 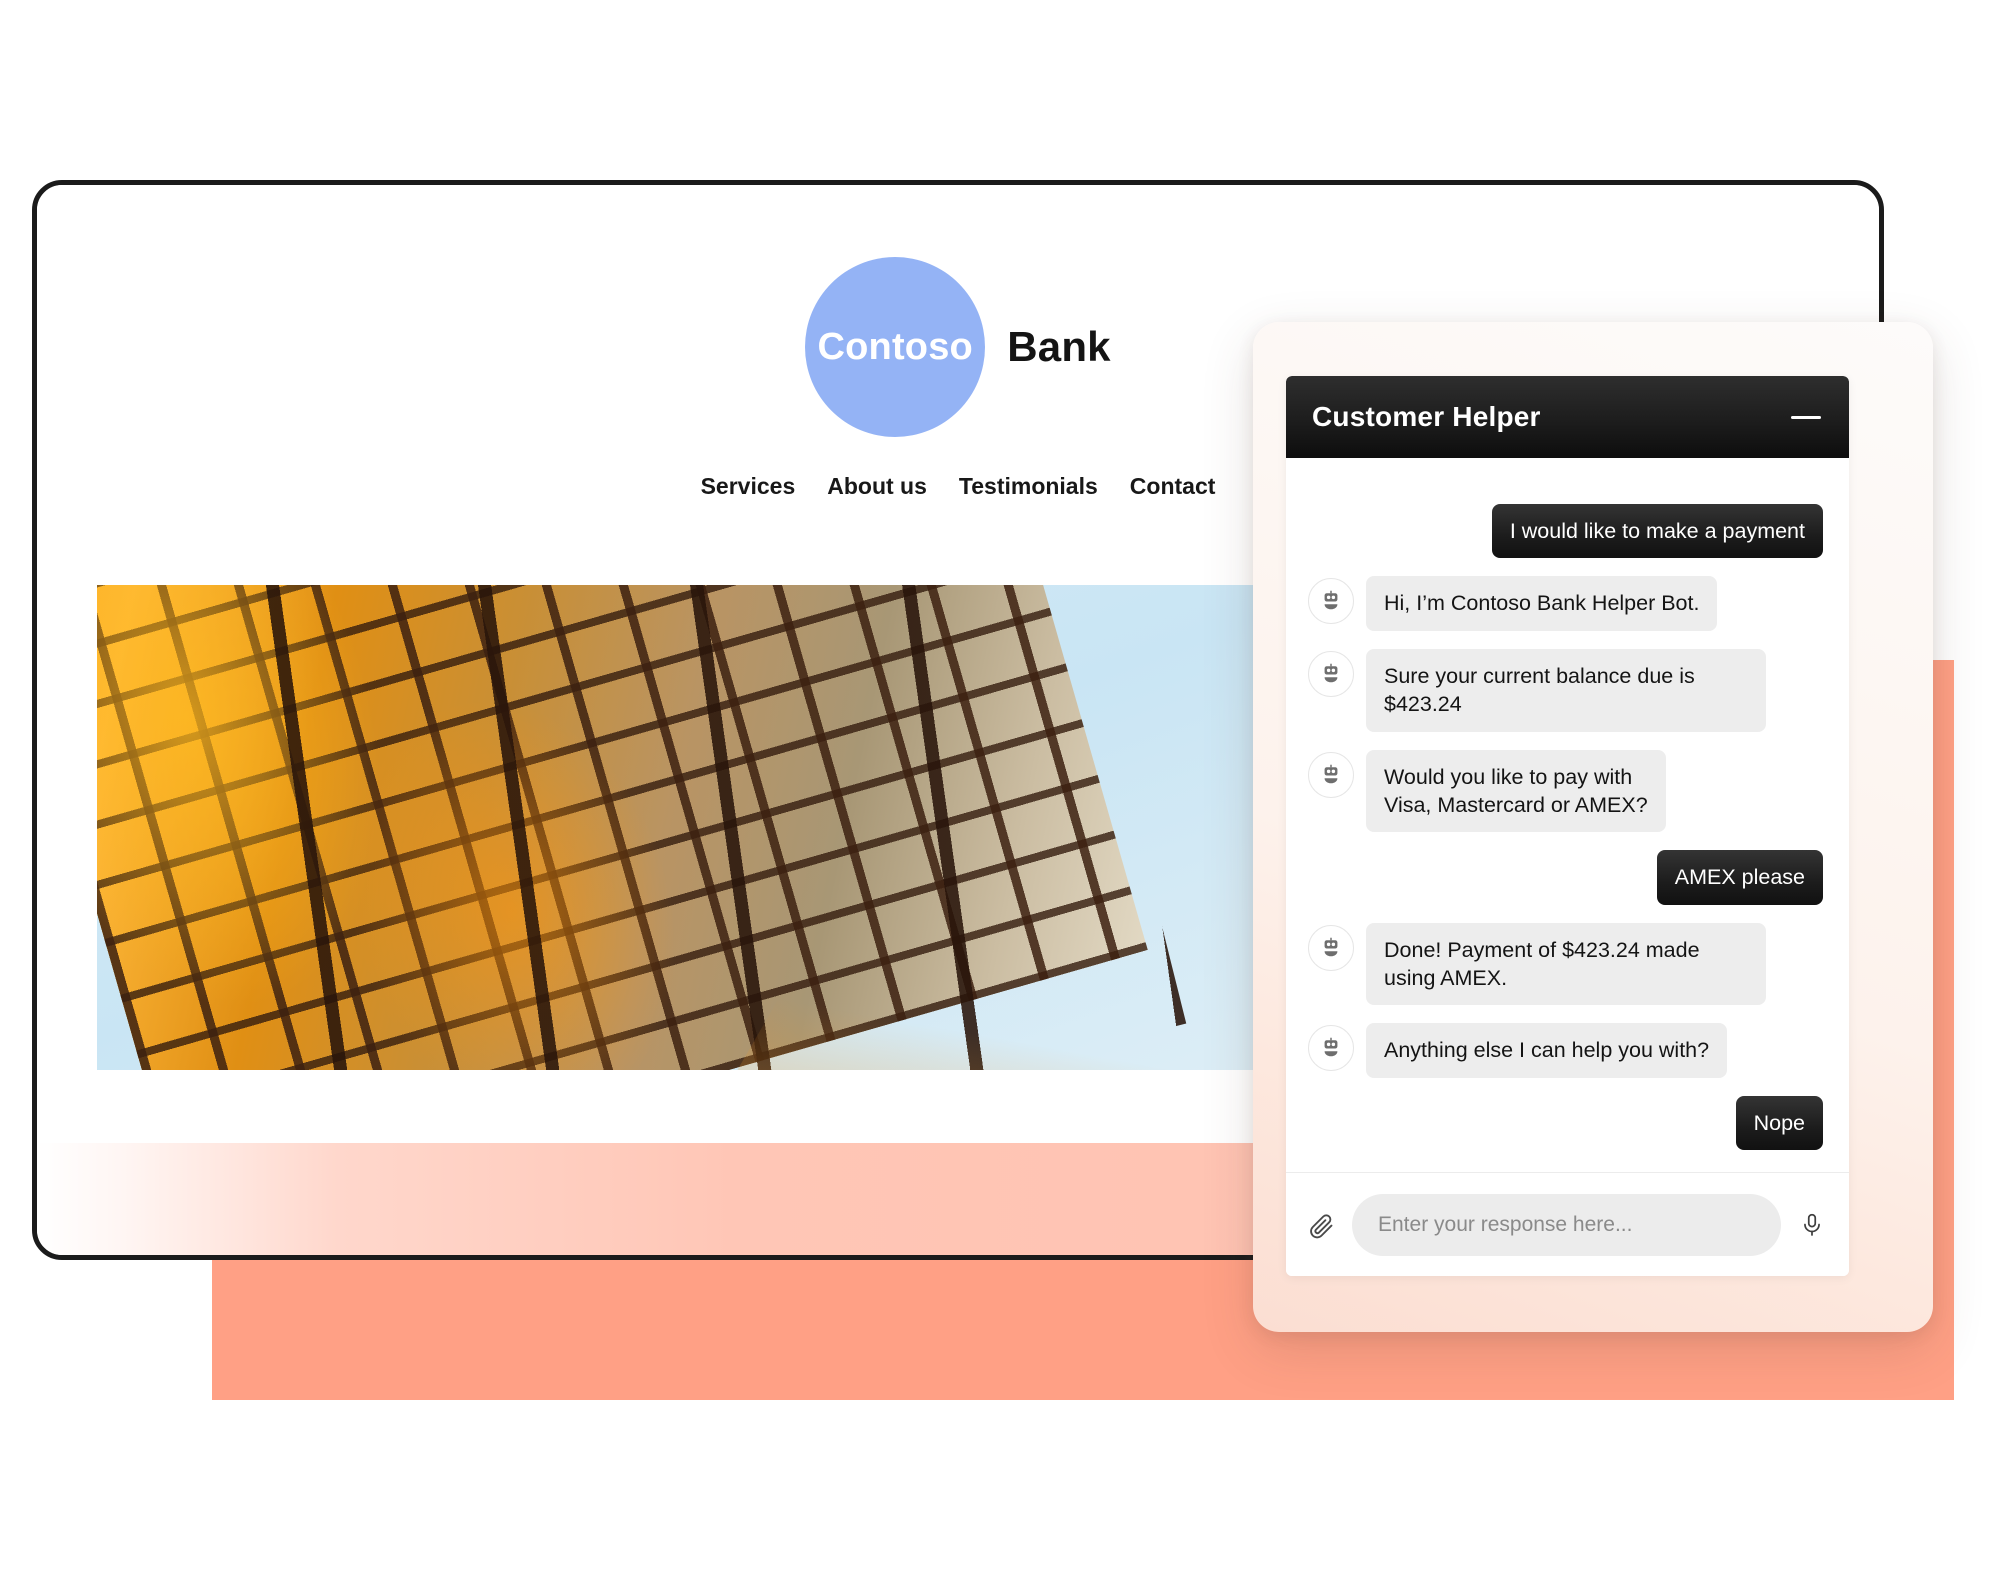 I want to click on chat-header: Customer Helper, so click(x=1567, y=417).